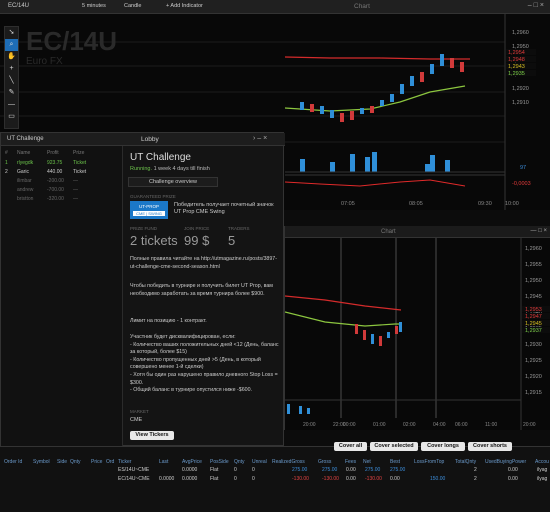 The height and width of the screenshot is (512, 550). Describe the element at coordinates (124, 462) in the screenshot. I see `positions-column-header: Ticker` at that location.